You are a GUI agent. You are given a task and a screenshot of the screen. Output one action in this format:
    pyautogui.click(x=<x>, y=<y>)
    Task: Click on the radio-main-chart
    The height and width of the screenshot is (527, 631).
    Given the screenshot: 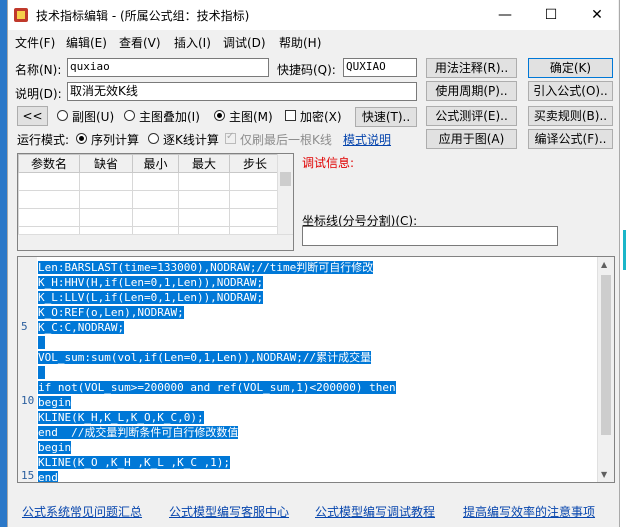 What is the action you would take?
    pyautogui.click(x=219, y=115)
    